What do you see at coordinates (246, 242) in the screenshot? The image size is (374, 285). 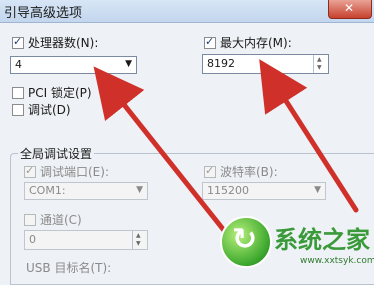 I see `watermark-logo-icon: ↻` at bounding box center [246, 242].